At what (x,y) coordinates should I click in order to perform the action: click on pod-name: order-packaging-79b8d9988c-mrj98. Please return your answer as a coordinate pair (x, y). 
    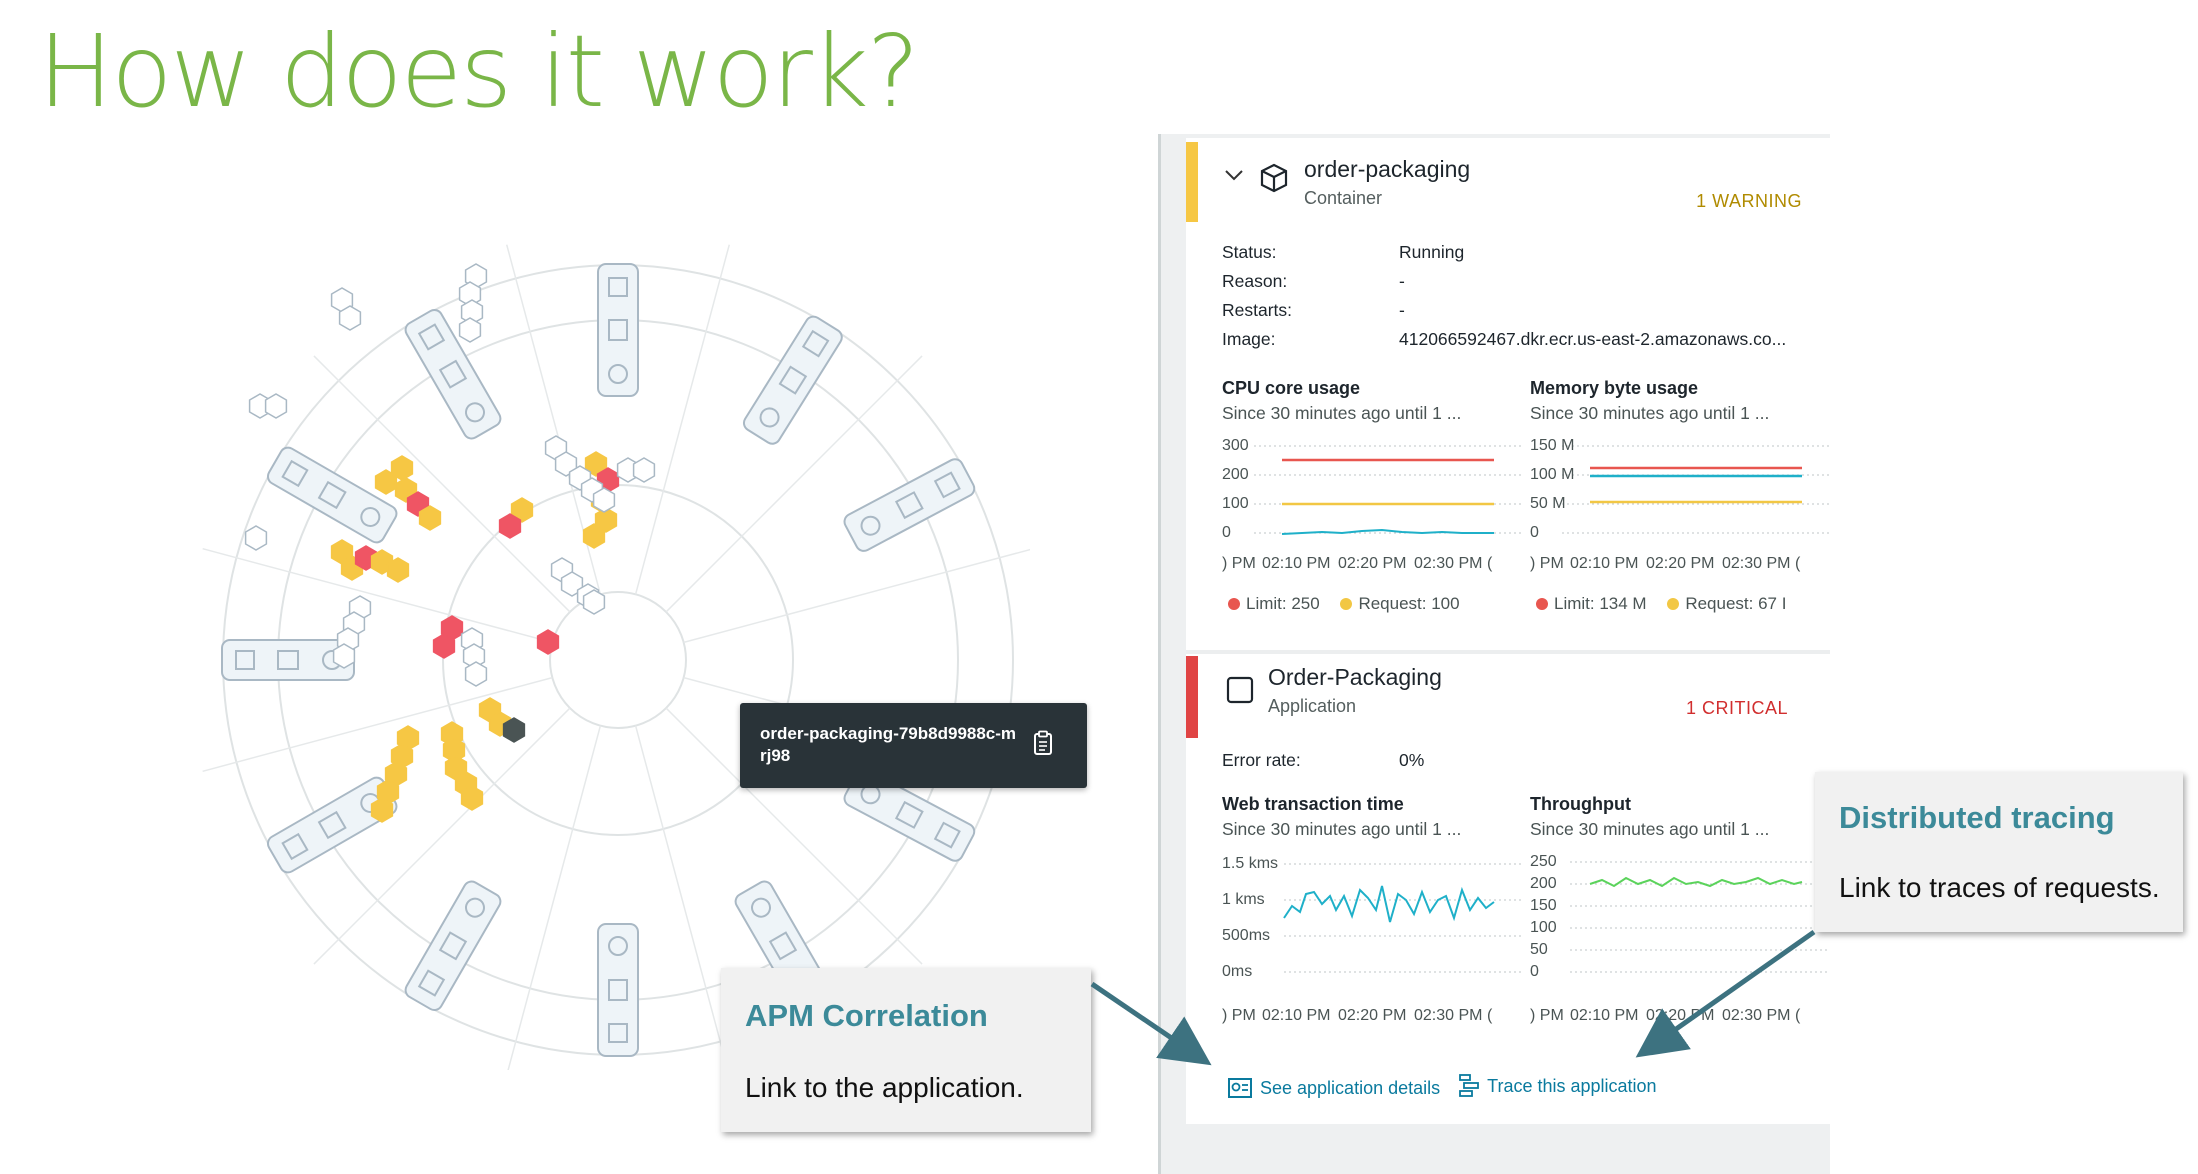
    Looking at the image, I should click on (888, 744).